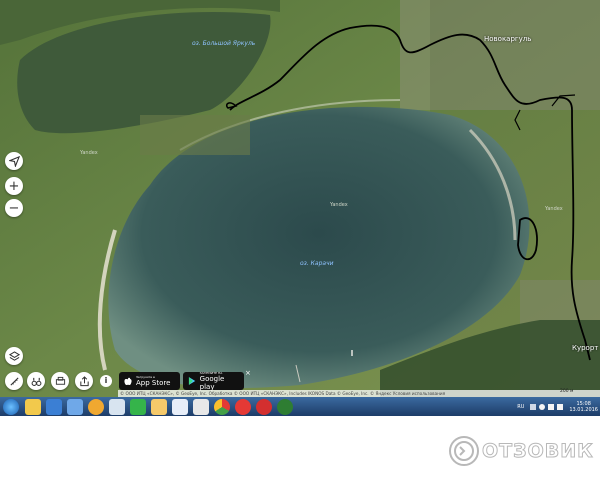 The height and width of the screenshot is (480, 600). I want to click on opera-icon, so click(264, 406).